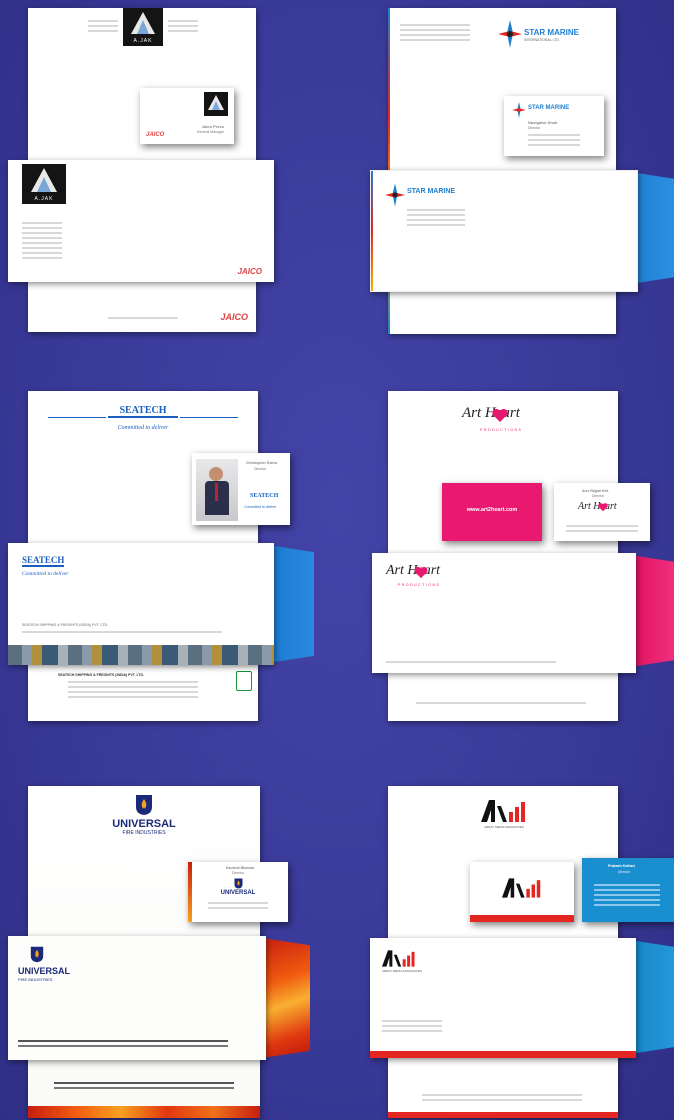 The width and height of the screenshot is (674, 1120). What do you see at coordinates (260, 469) in the screenshot?
I see `seatech-card-title: Director` at bounding box center [260, 469].